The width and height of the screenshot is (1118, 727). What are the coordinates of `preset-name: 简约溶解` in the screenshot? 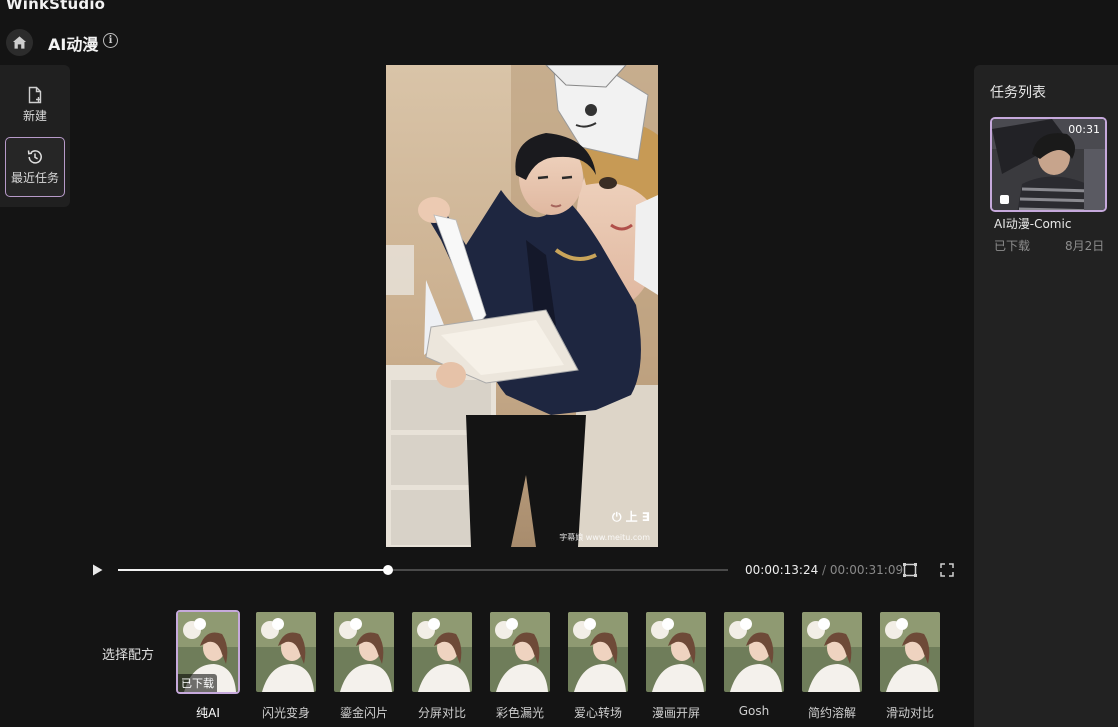 It's located at (831, 713).